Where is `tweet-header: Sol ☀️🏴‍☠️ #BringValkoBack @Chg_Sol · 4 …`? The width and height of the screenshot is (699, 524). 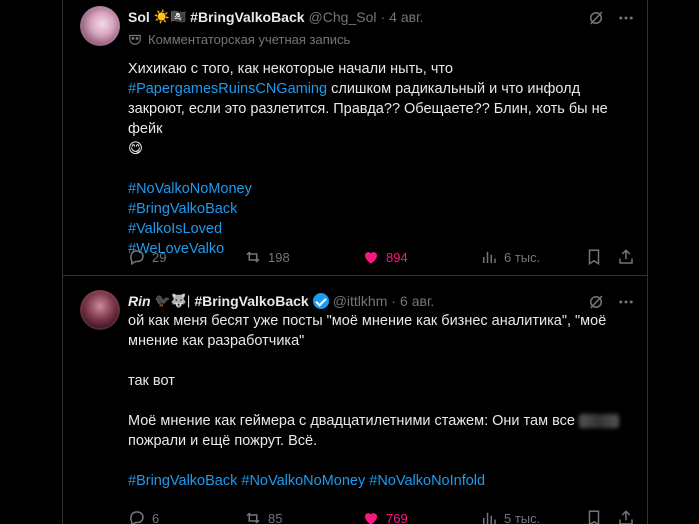 tweet-header: Sol ☀️🏴‍☠️ #BringValkoBack @Chg_Sol · 4 … is located at coordinates (381, 17).